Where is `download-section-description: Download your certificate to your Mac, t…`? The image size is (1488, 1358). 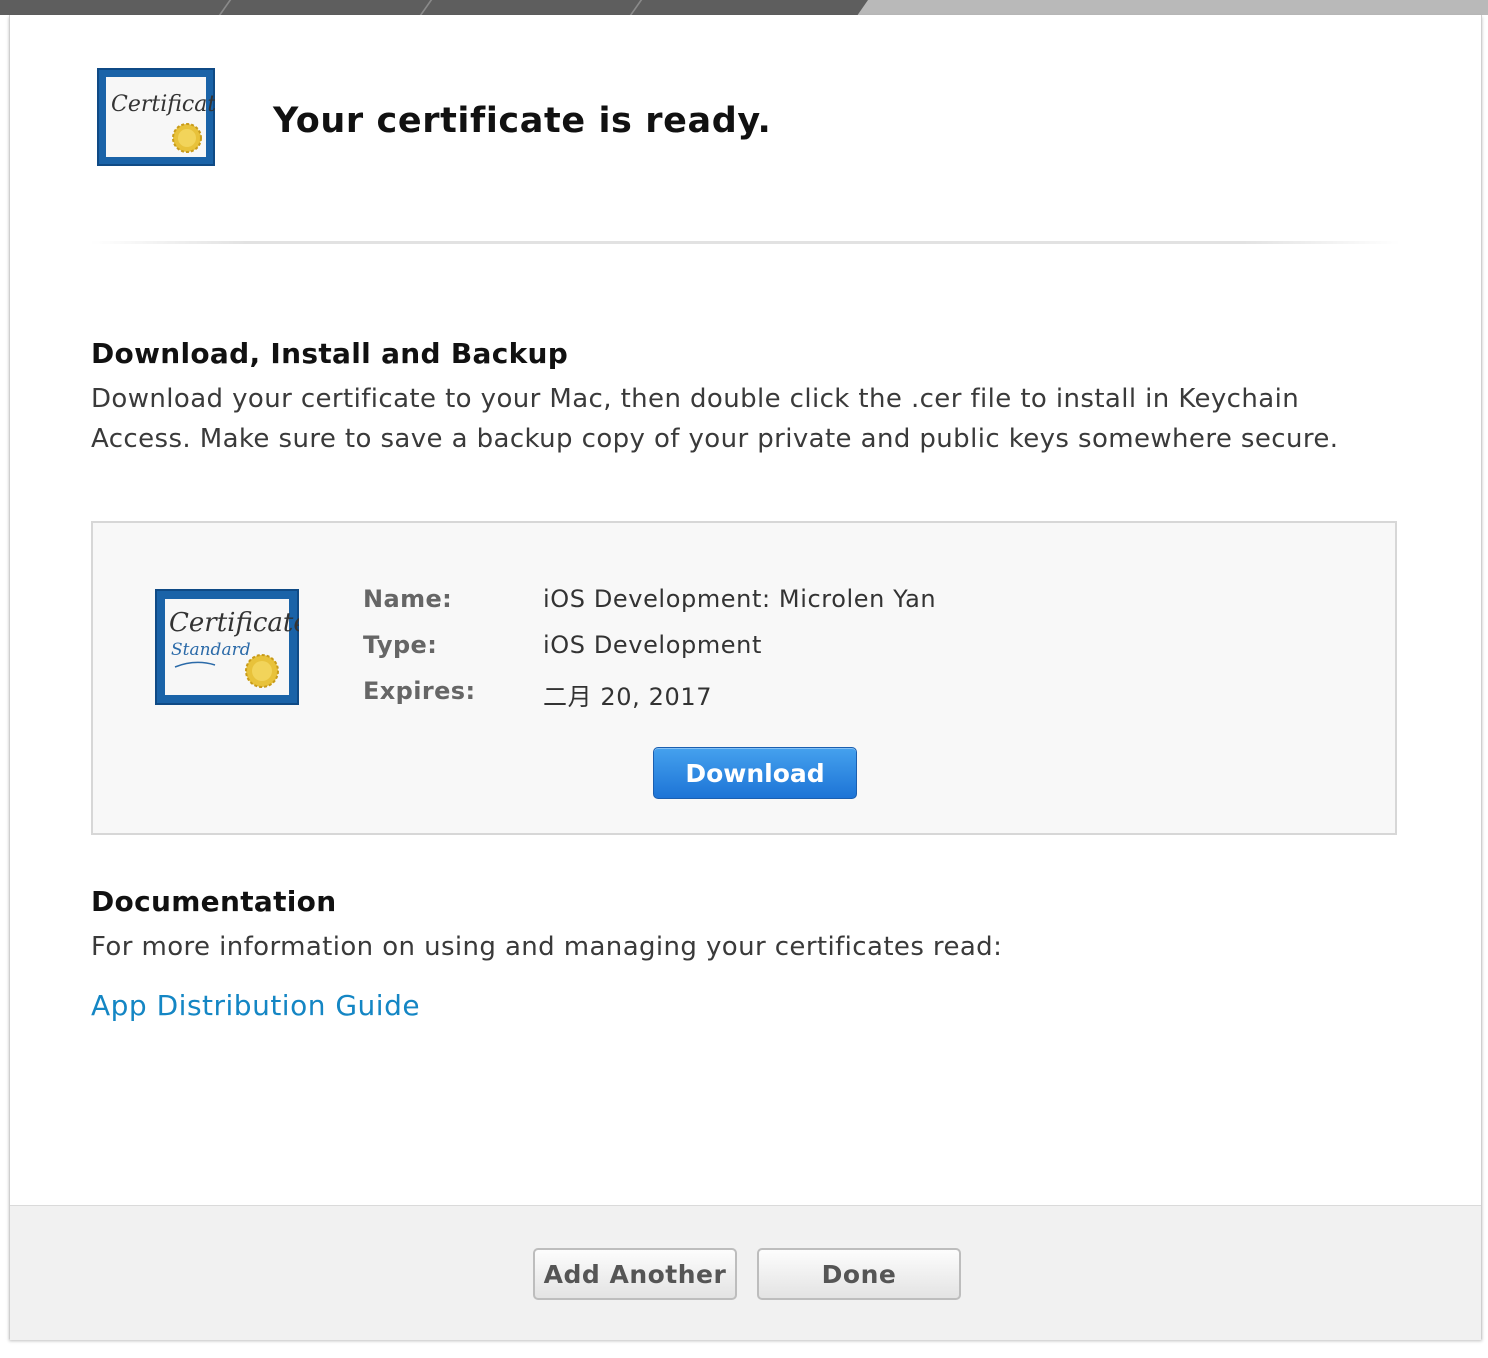
download-section-description: Download your certificate to your Mac, t… is located at coordinates (715, 419).